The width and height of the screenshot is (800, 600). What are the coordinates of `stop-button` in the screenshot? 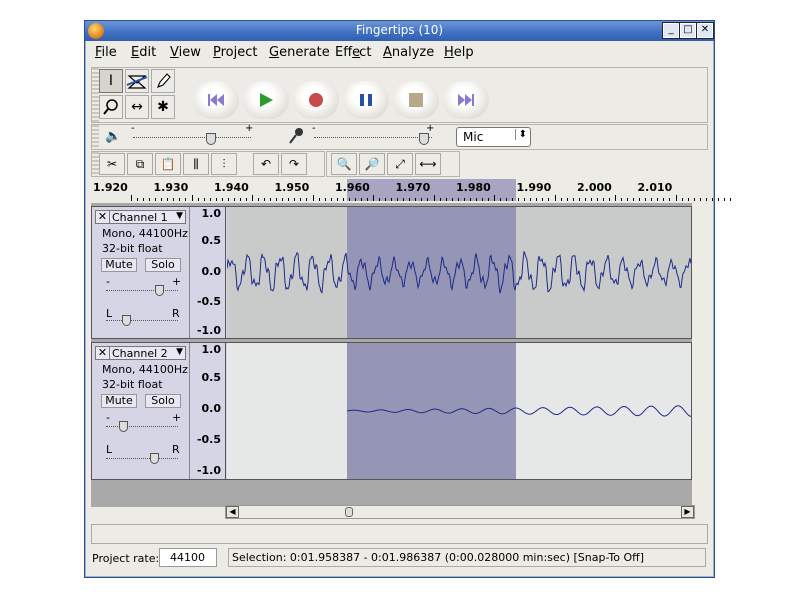 It's located at (416, 100).